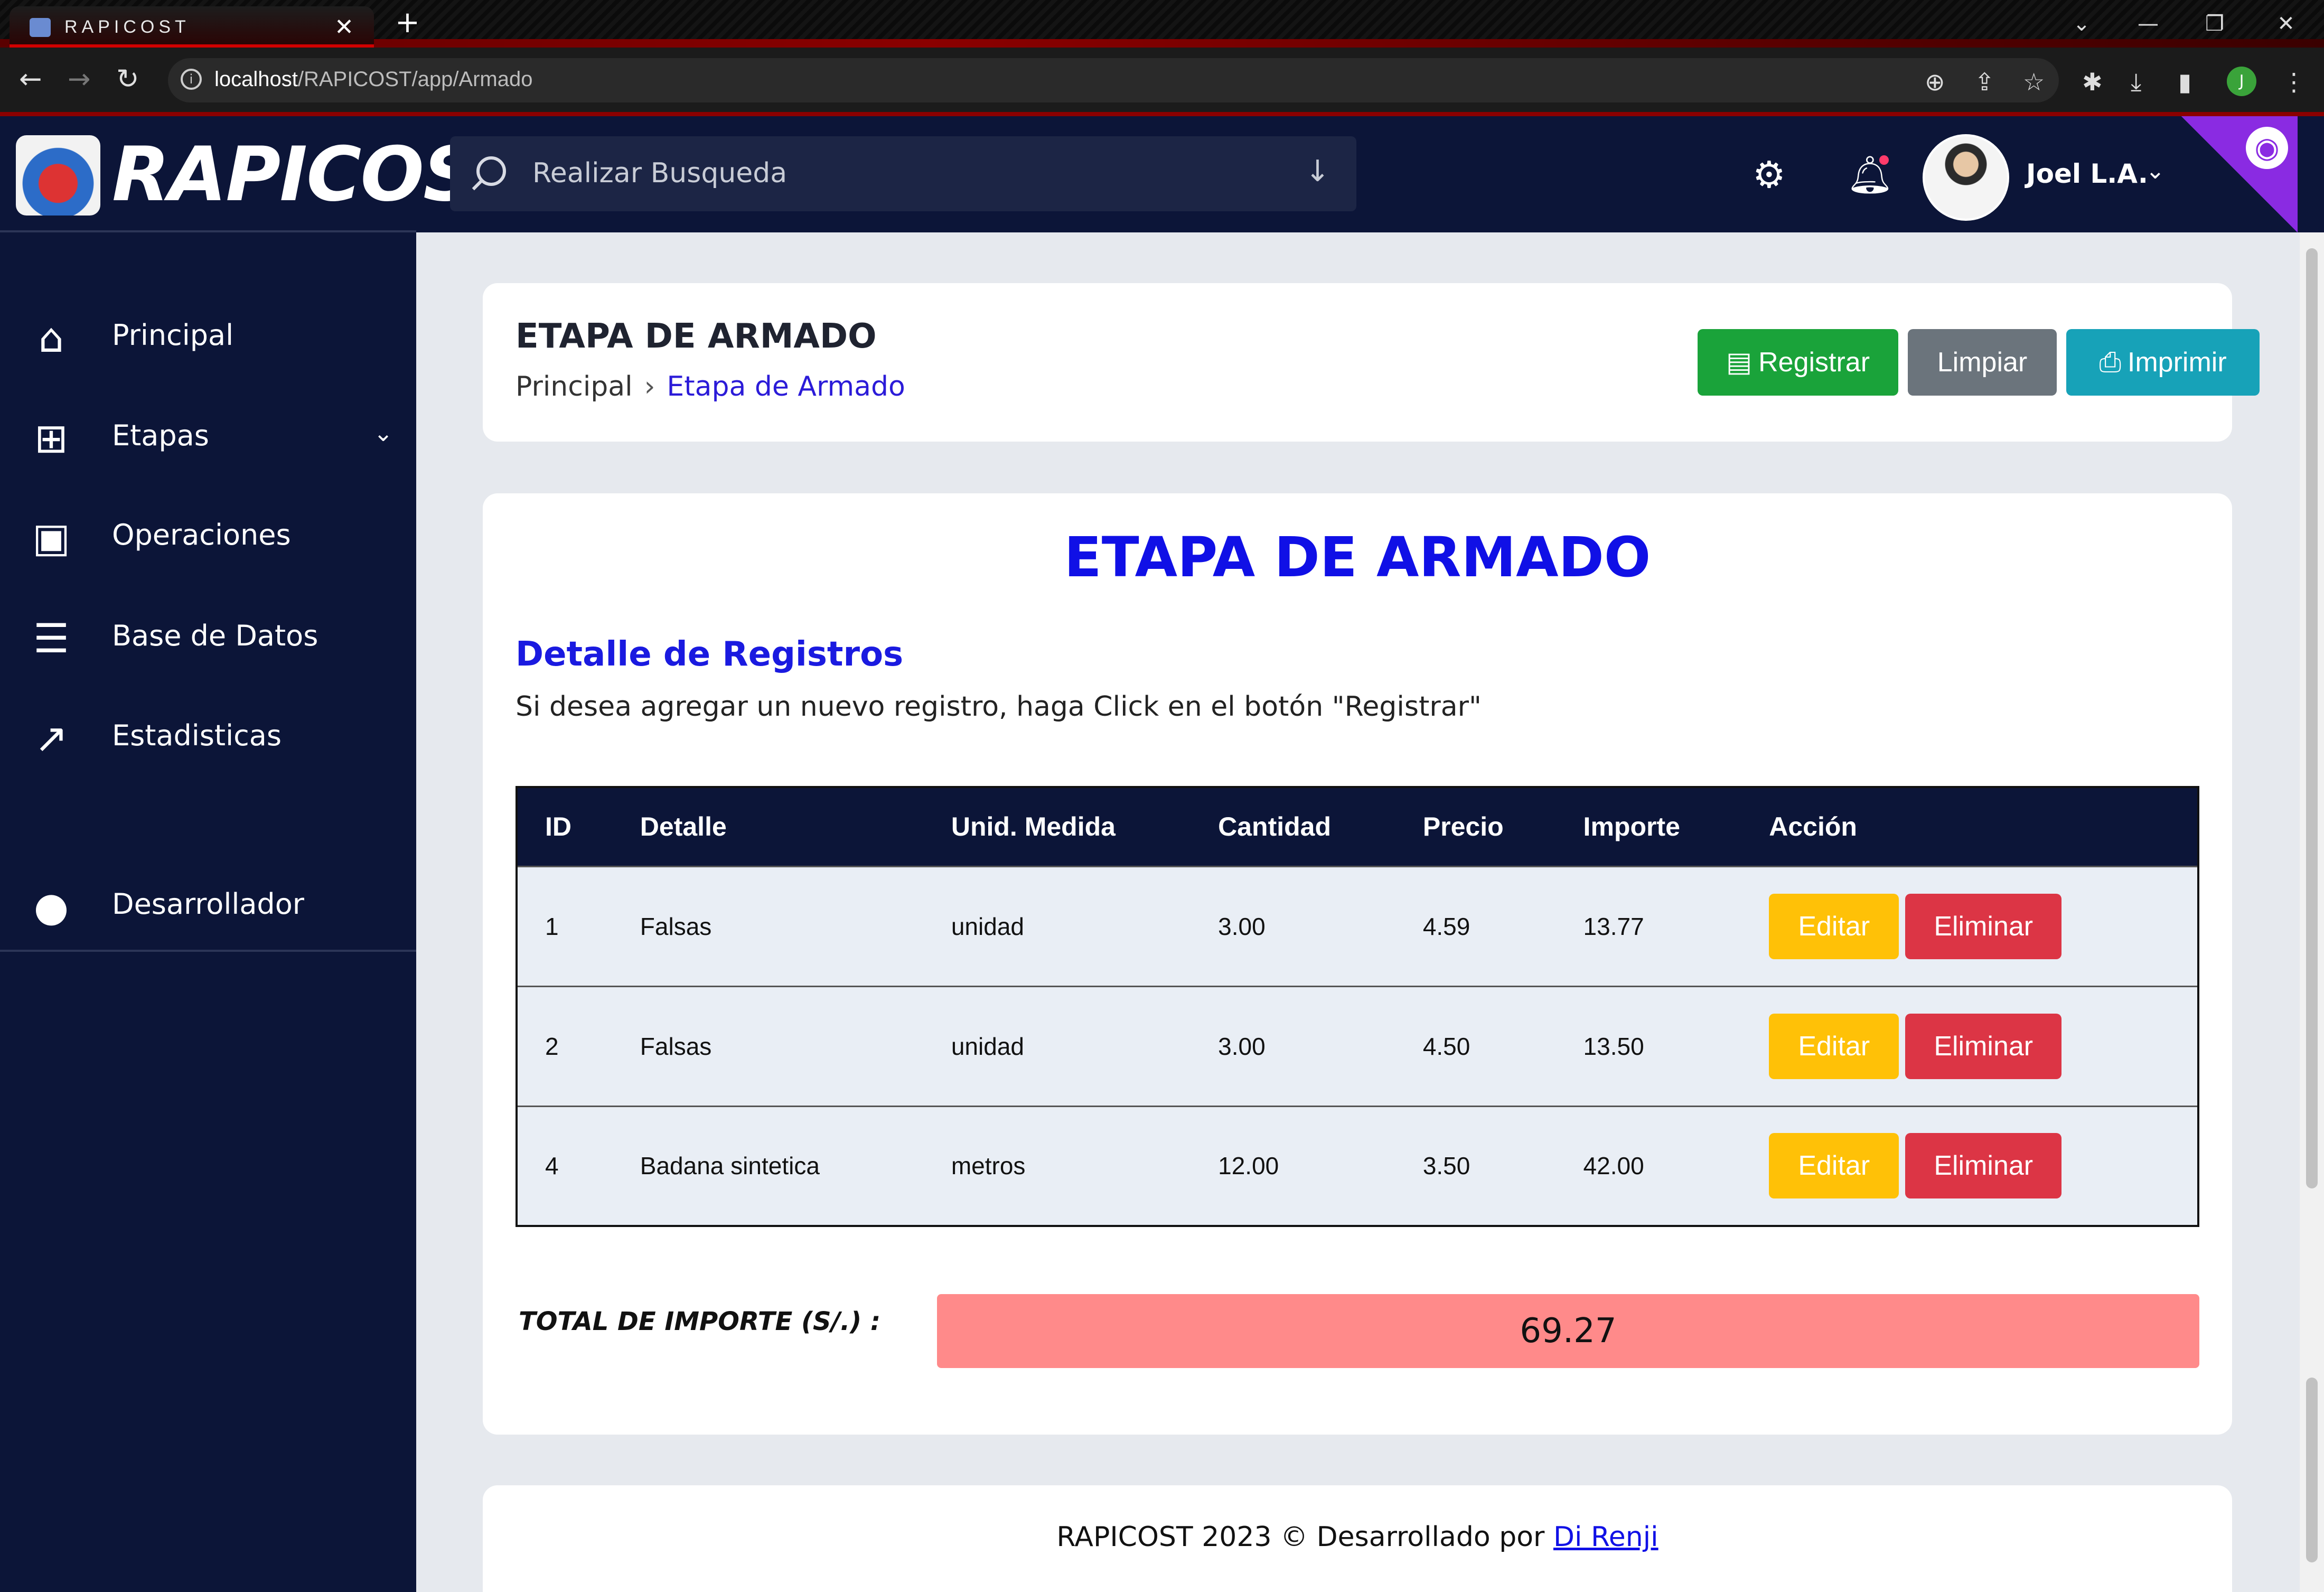 Image resolution: width=2324 pixels, height=1592 pixels. I want to click on search-bar: ↓, so click(903, 173).